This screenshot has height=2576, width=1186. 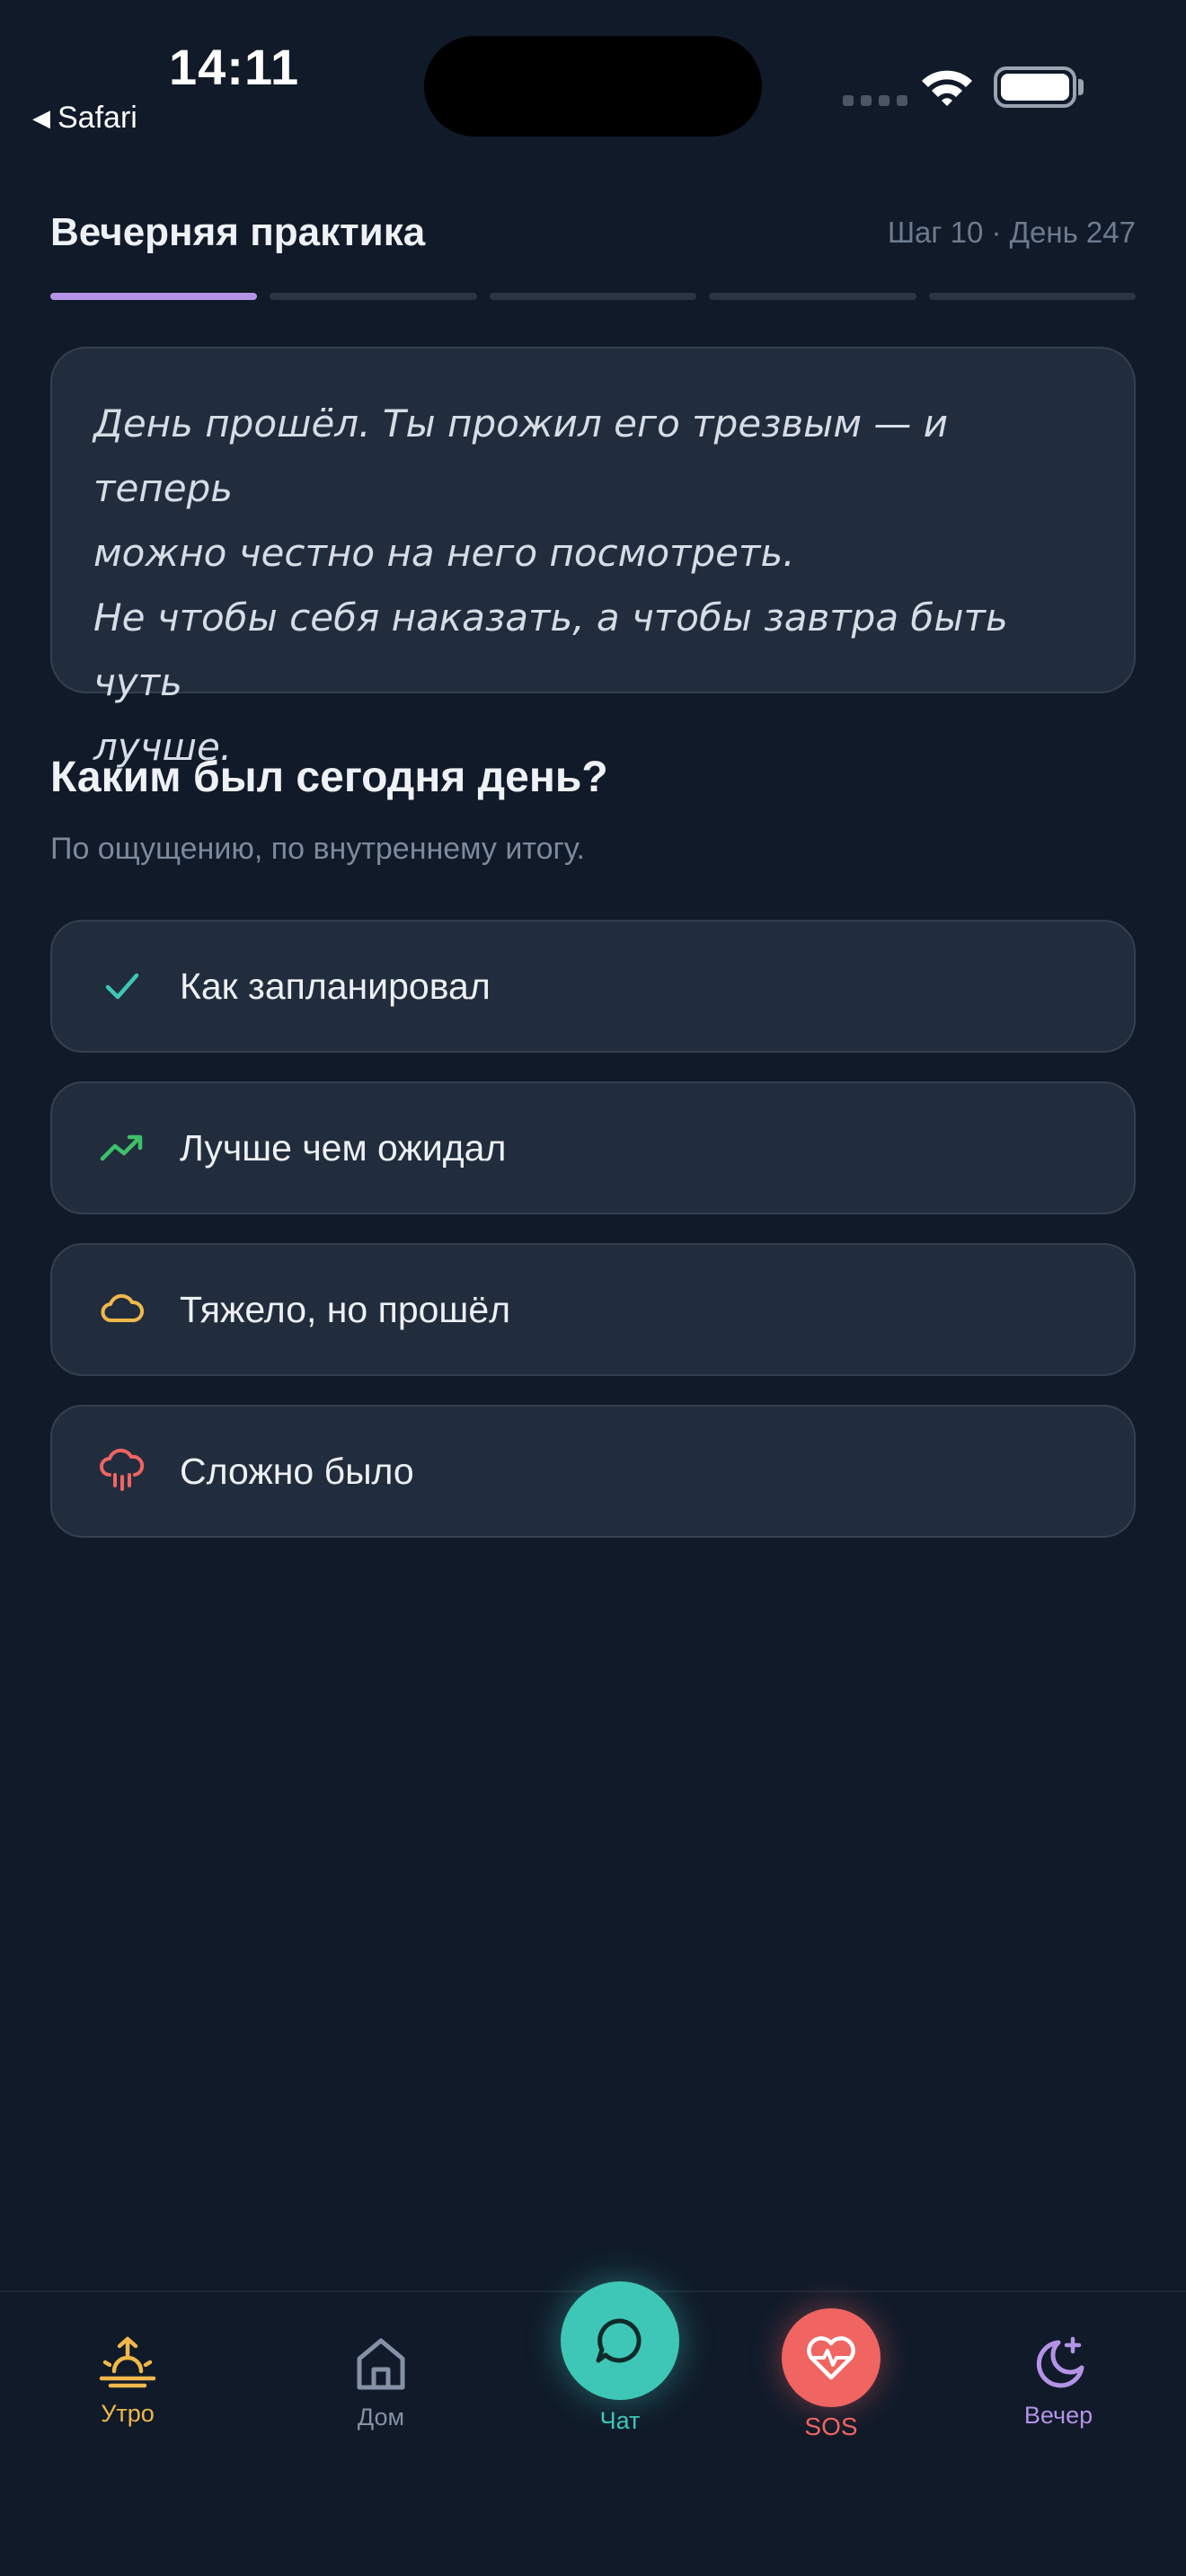 I want to click on option-better-than-expected: Лучше чем ожидал, so click(x=593, y=1147).